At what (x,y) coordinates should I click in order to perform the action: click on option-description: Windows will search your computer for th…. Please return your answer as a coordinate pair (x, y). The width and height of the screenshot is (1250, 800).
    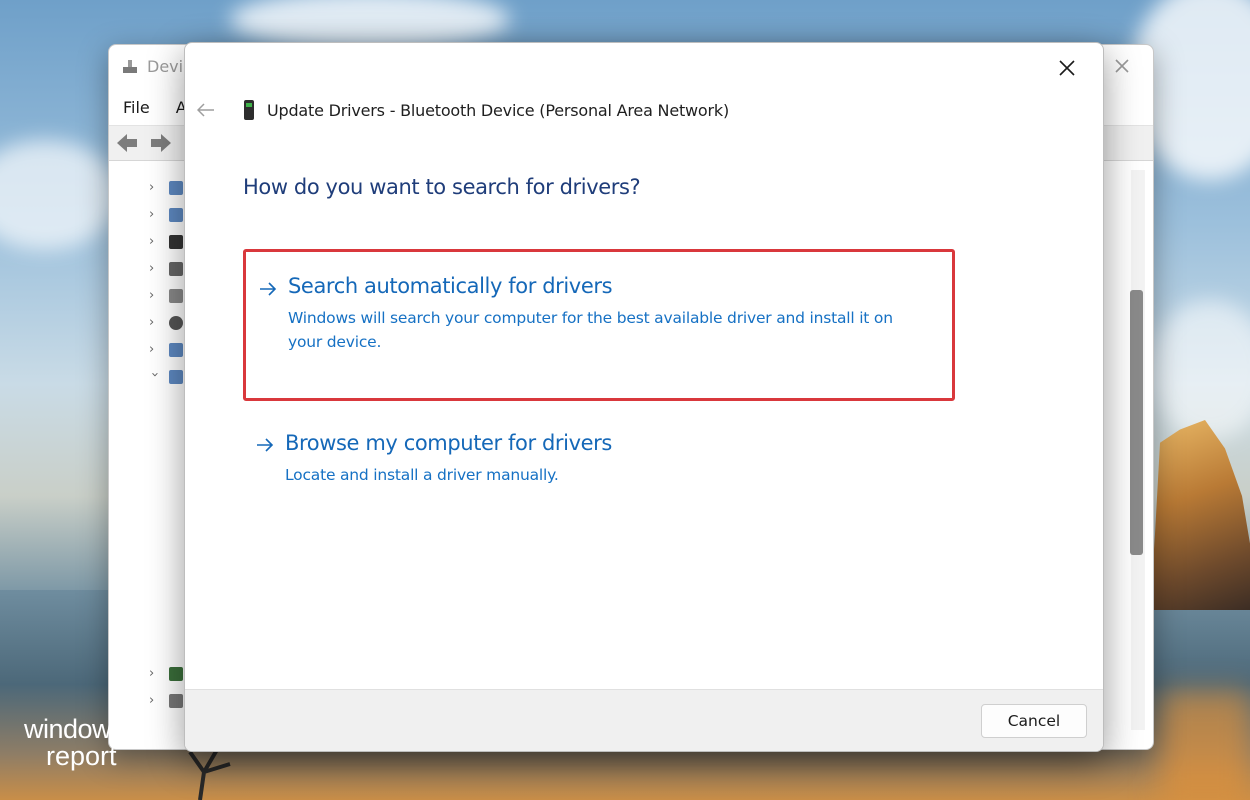
    Looking at the image, I should click on (590, 330).